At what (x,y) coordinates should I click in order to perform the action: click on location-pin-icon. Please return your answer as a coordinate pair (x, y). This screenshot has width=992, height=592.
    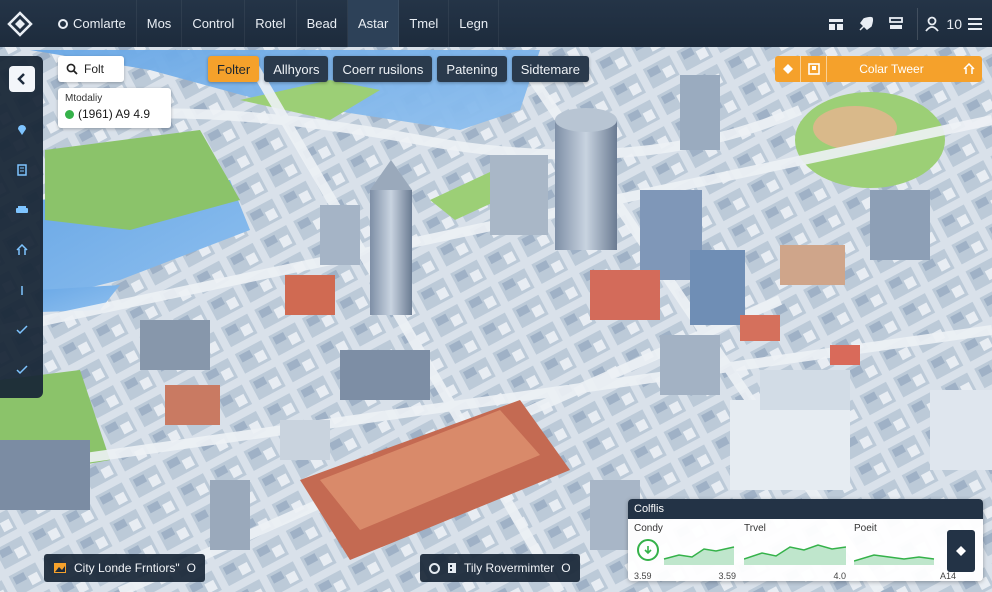
    Looking at the image, I should click on (22, 130).